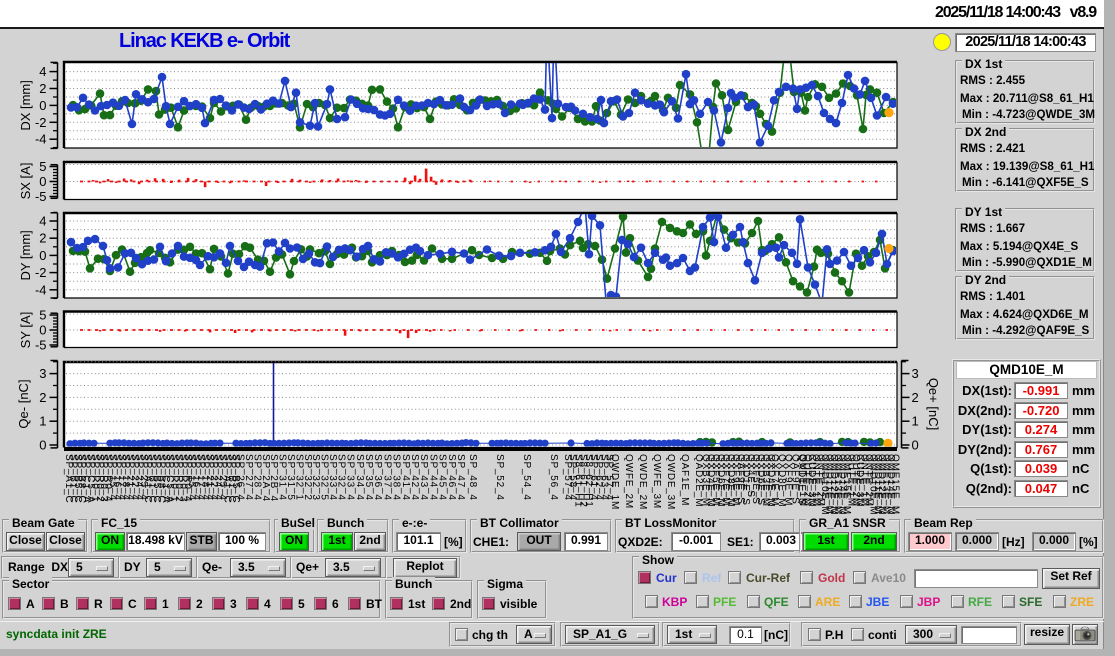 The height and width of the screenshot is (656, 1115). I want to click on svg-text: Qe+ [nC], so click(933, 404).